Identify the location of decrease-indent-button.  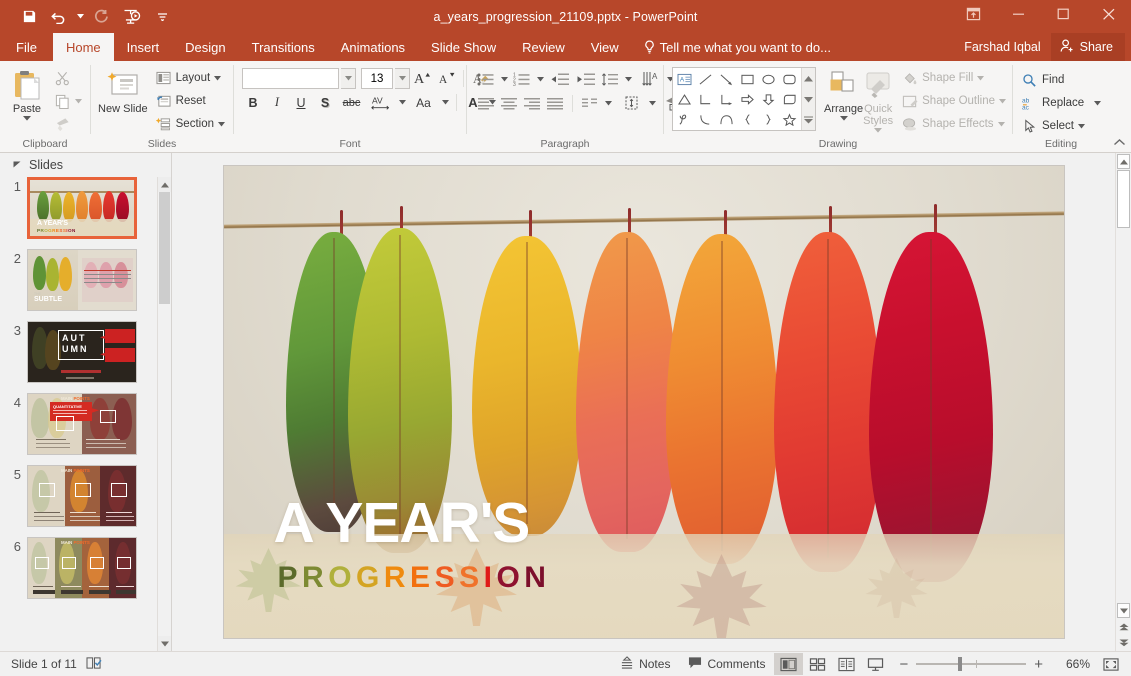
(559, 79).